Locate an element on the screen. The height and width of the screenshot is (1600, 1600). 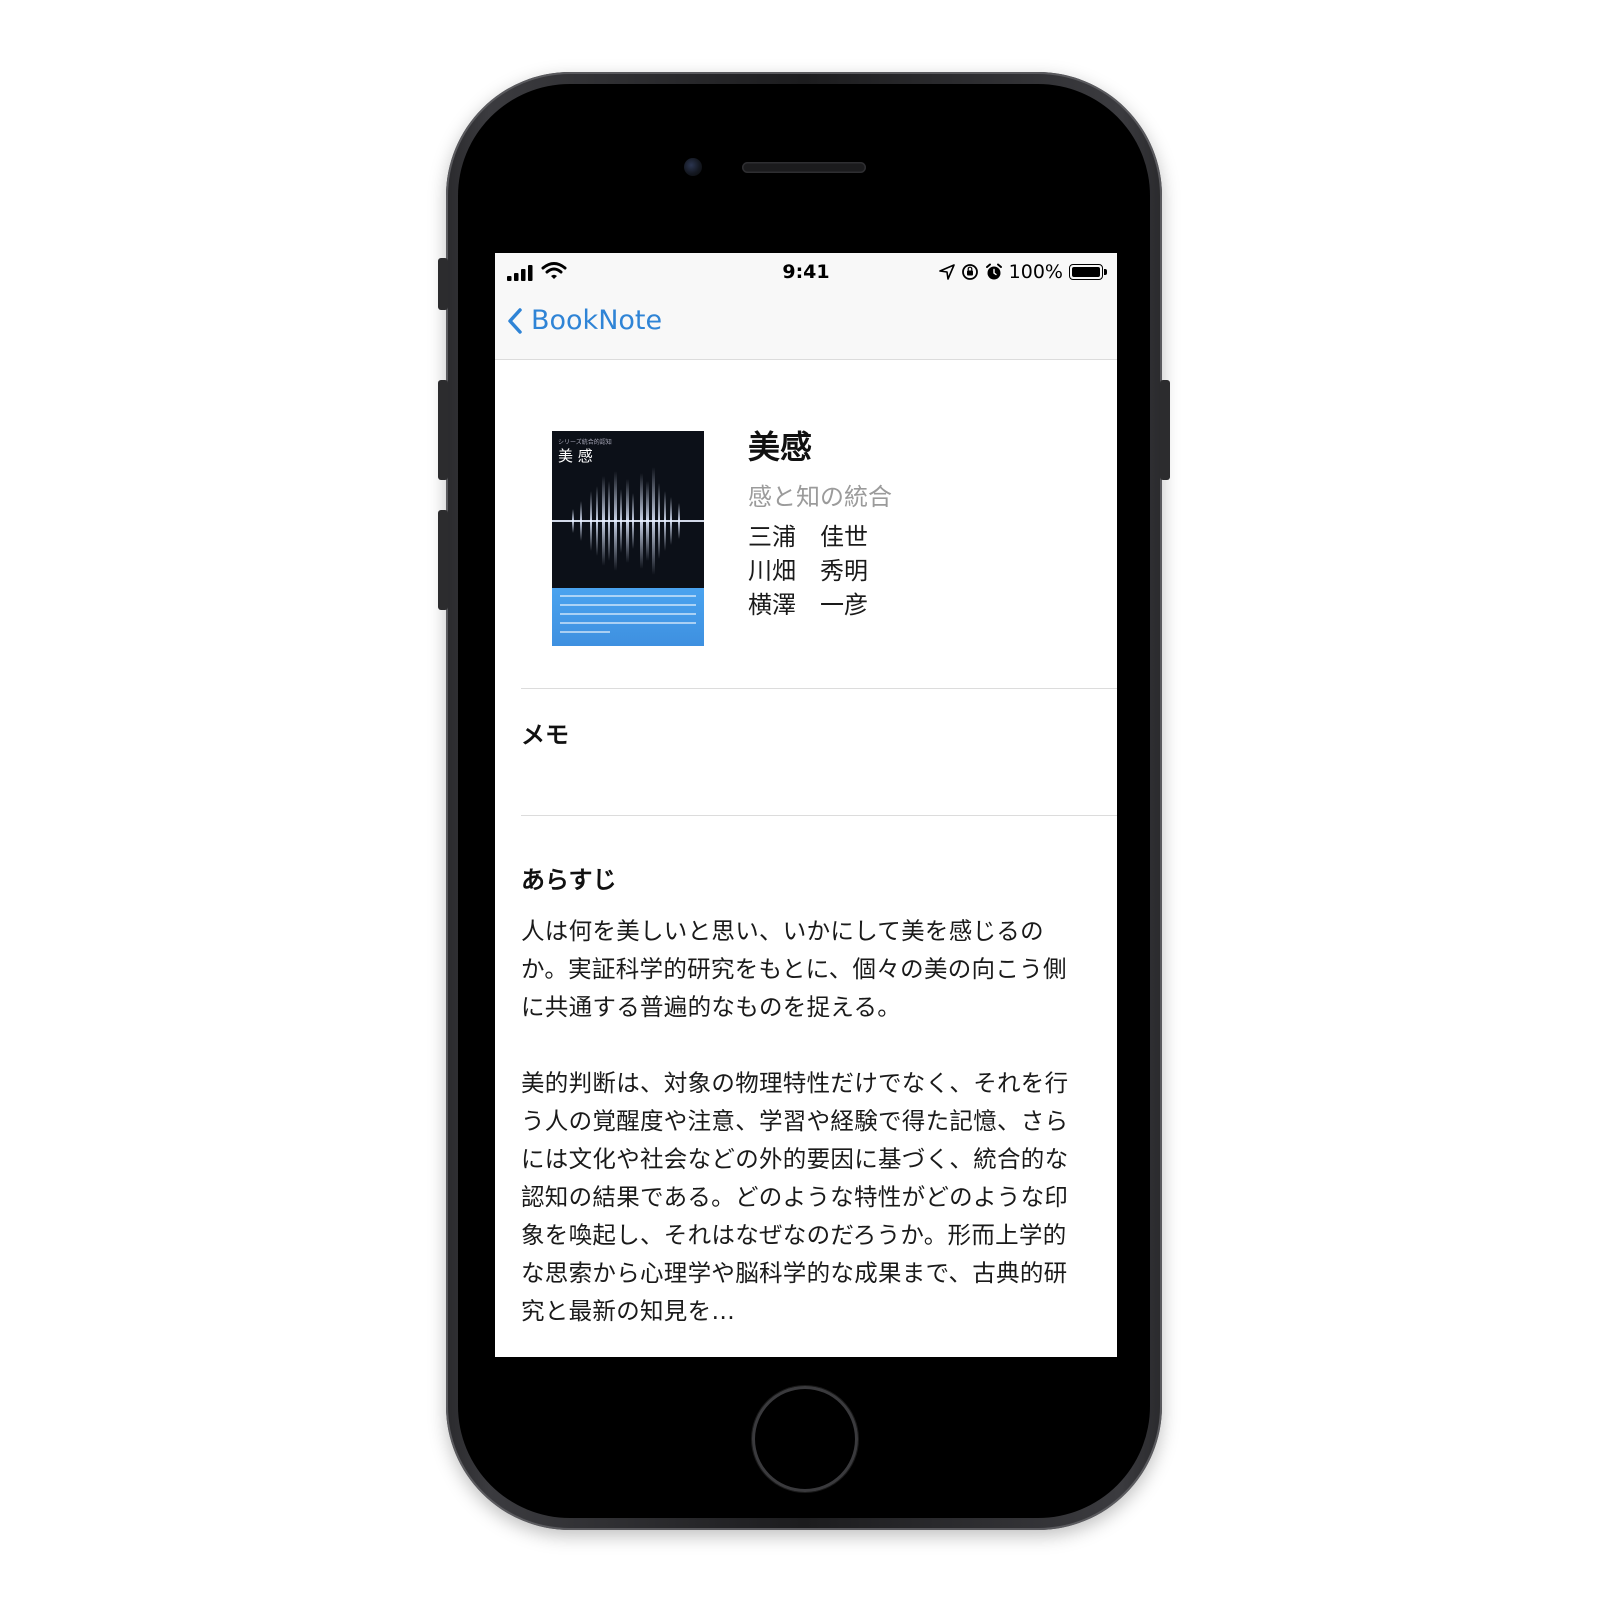
location-arrow-icon is located at coordinates (946, 272).